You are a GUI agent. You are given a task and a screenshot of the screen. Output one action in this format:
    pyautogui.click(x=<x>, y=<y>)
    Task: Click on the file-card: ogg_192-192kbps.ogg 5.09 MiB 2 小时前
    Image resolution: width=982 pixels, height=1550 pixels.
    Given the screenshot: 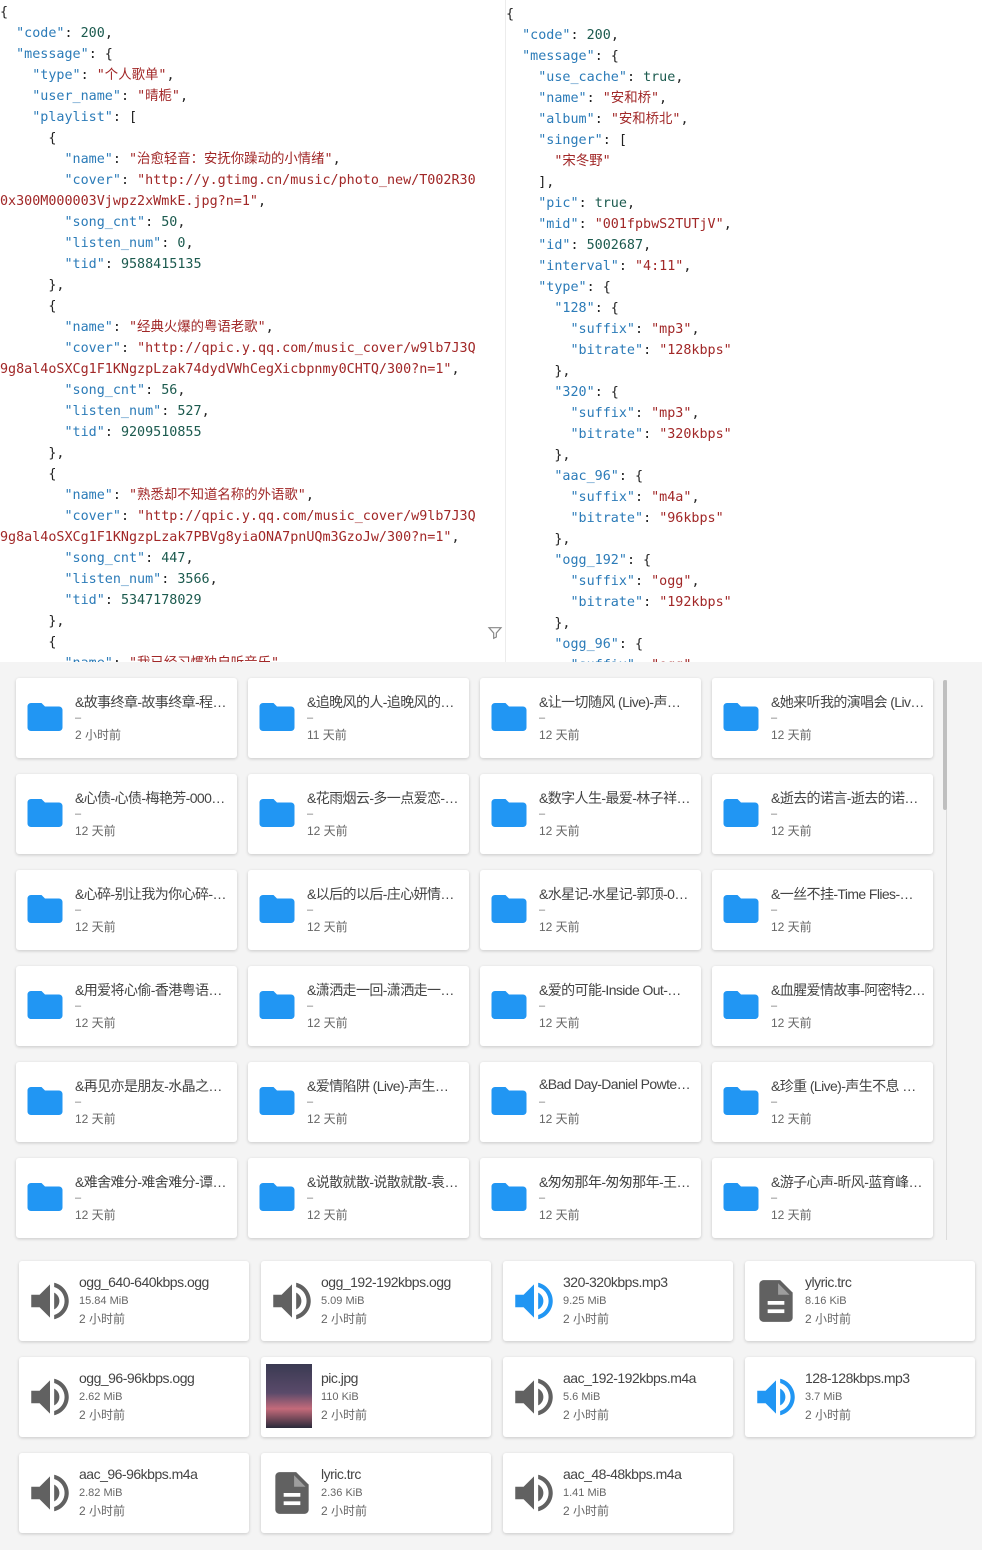 What is the action you would take?
    pyautogui.click(x=376, y=1301)
    